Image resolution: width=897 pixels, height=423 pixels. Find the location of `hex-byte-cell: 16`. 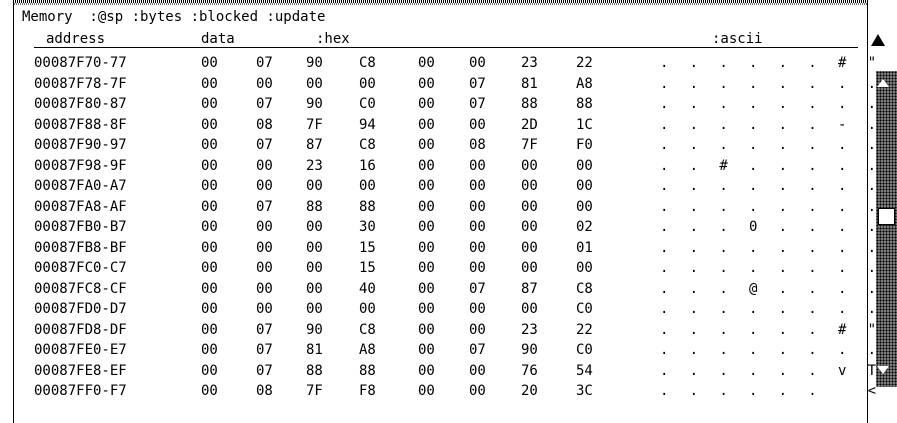

hex-byte-cell: 16 is located at coordinates (367, 166).